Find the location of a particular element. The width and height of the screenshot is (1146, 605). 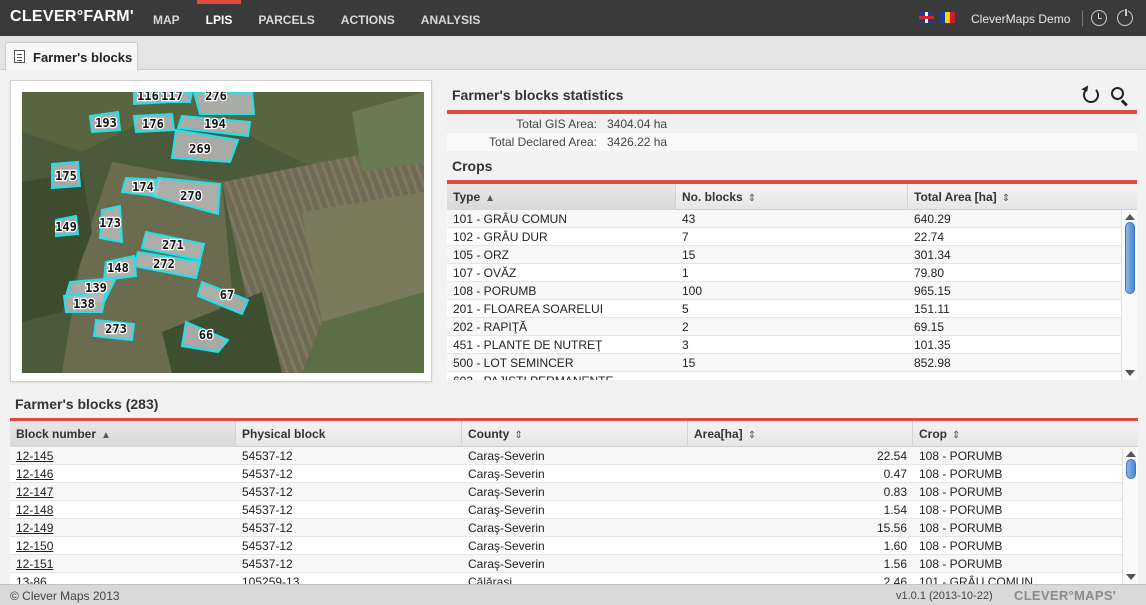

block-number-link: 12-146 is located at coordinates (34, 474).